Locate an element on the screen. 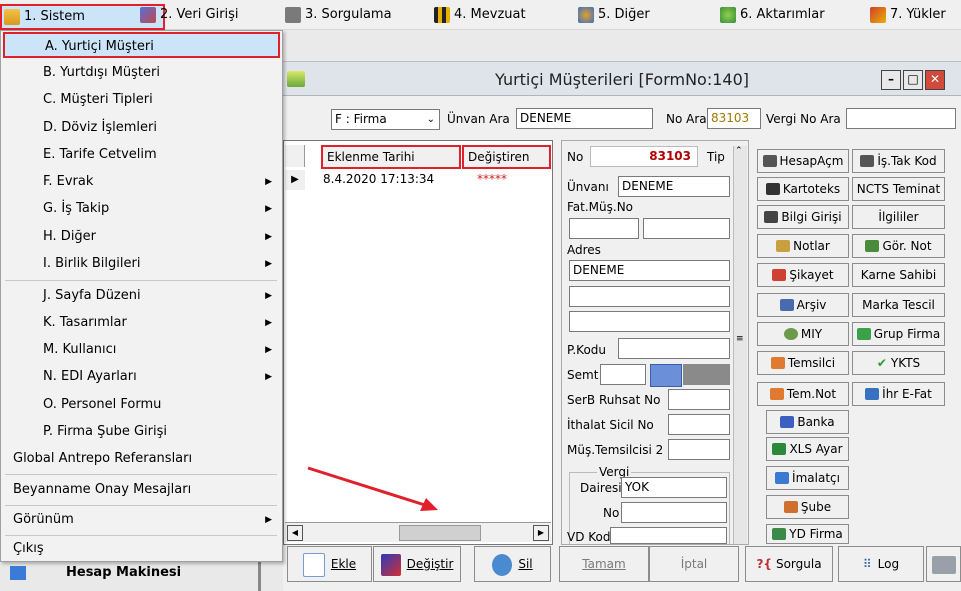  menu-item-birlik-bilgileri: I. Birlik Bilgileri ▶ is located at coordinates (141, 264).